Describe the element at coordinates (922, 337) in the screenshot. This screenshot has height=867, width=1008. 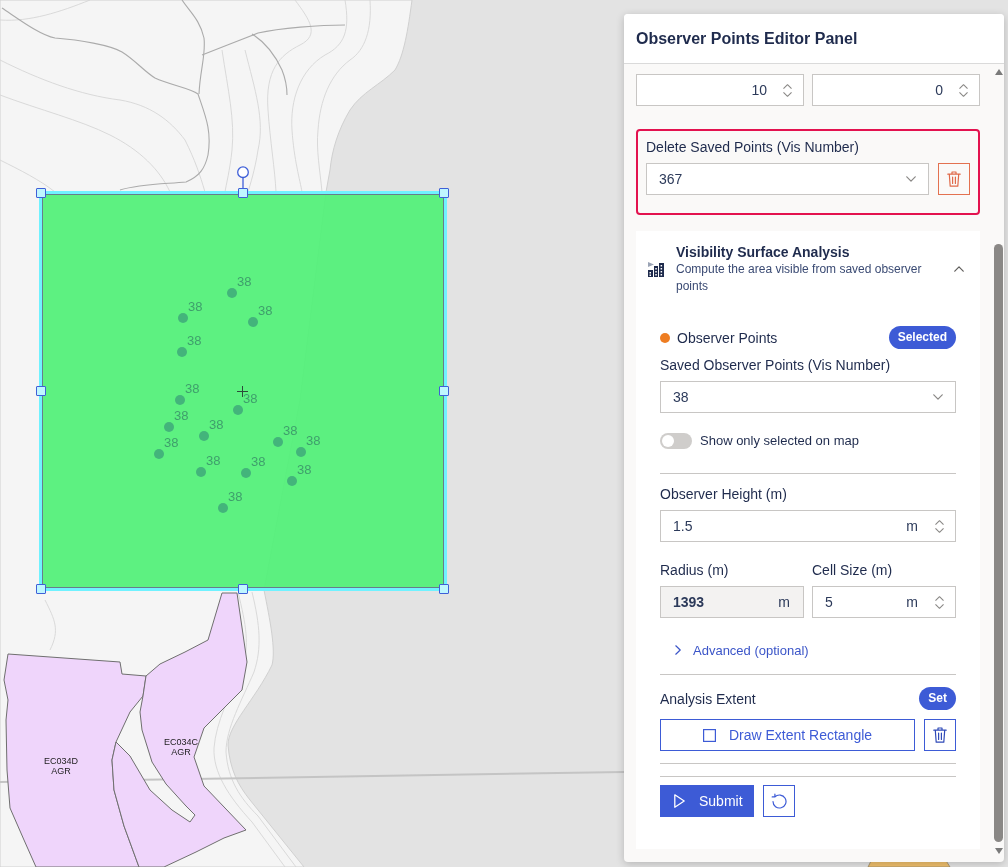
I see `status-badge: Selected` at that location.